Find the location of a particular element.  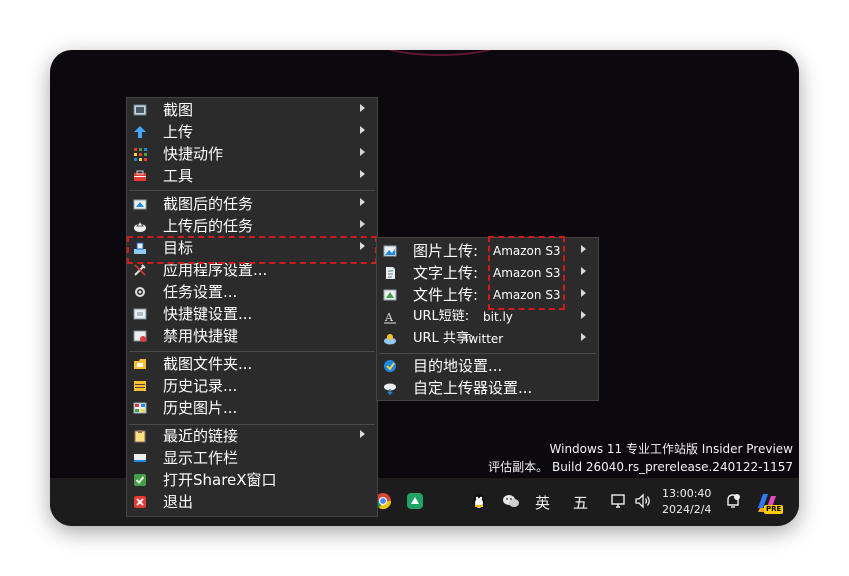

grid-dots-icon is located at coordinates (140, 154).